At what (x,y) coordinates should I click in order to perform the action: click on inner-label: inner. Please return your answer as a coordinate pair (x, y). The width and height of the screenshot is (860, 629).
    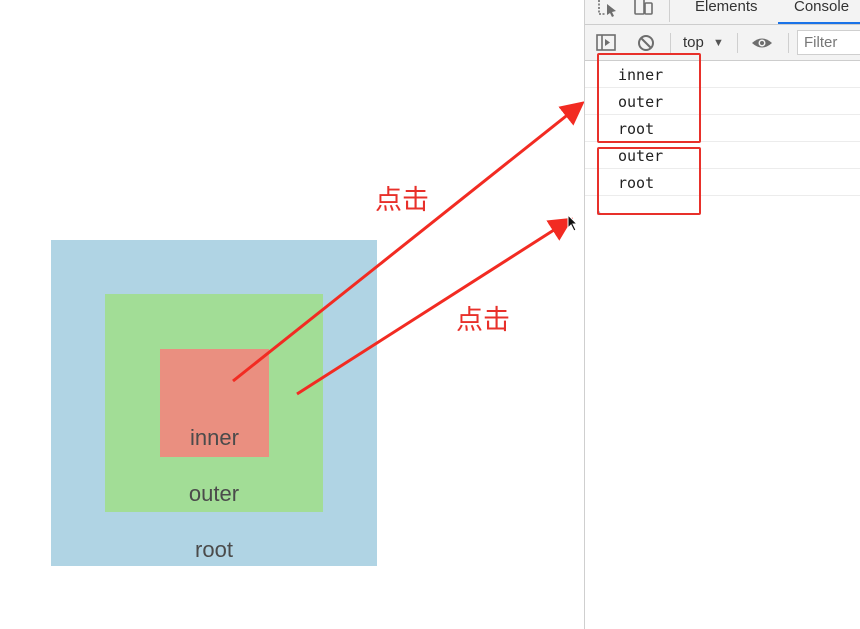
    Looking at the image, I should click on (214, 437).